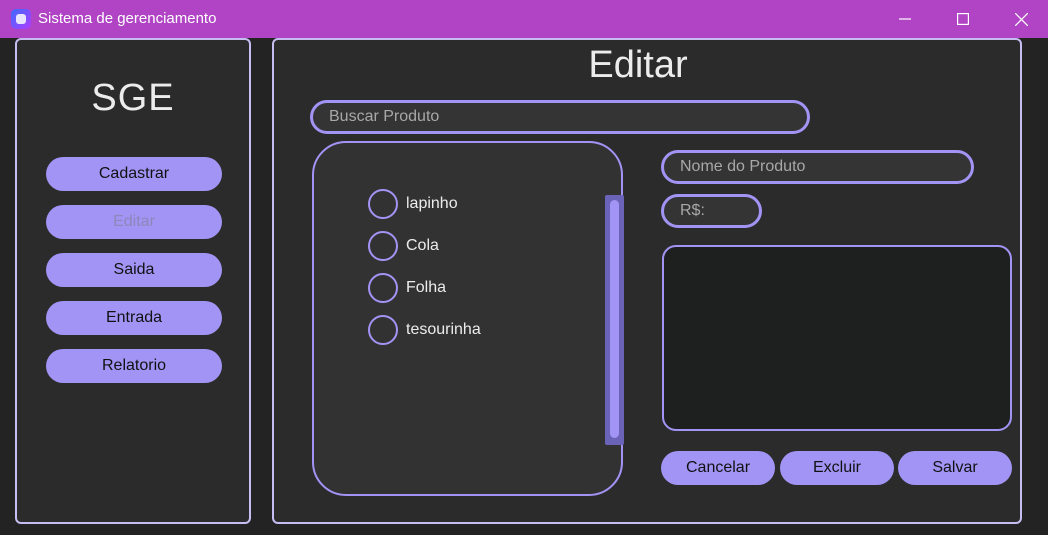 The image size is (1048, 535). I want to click on list-item-label: Folha, so click(426, 287).